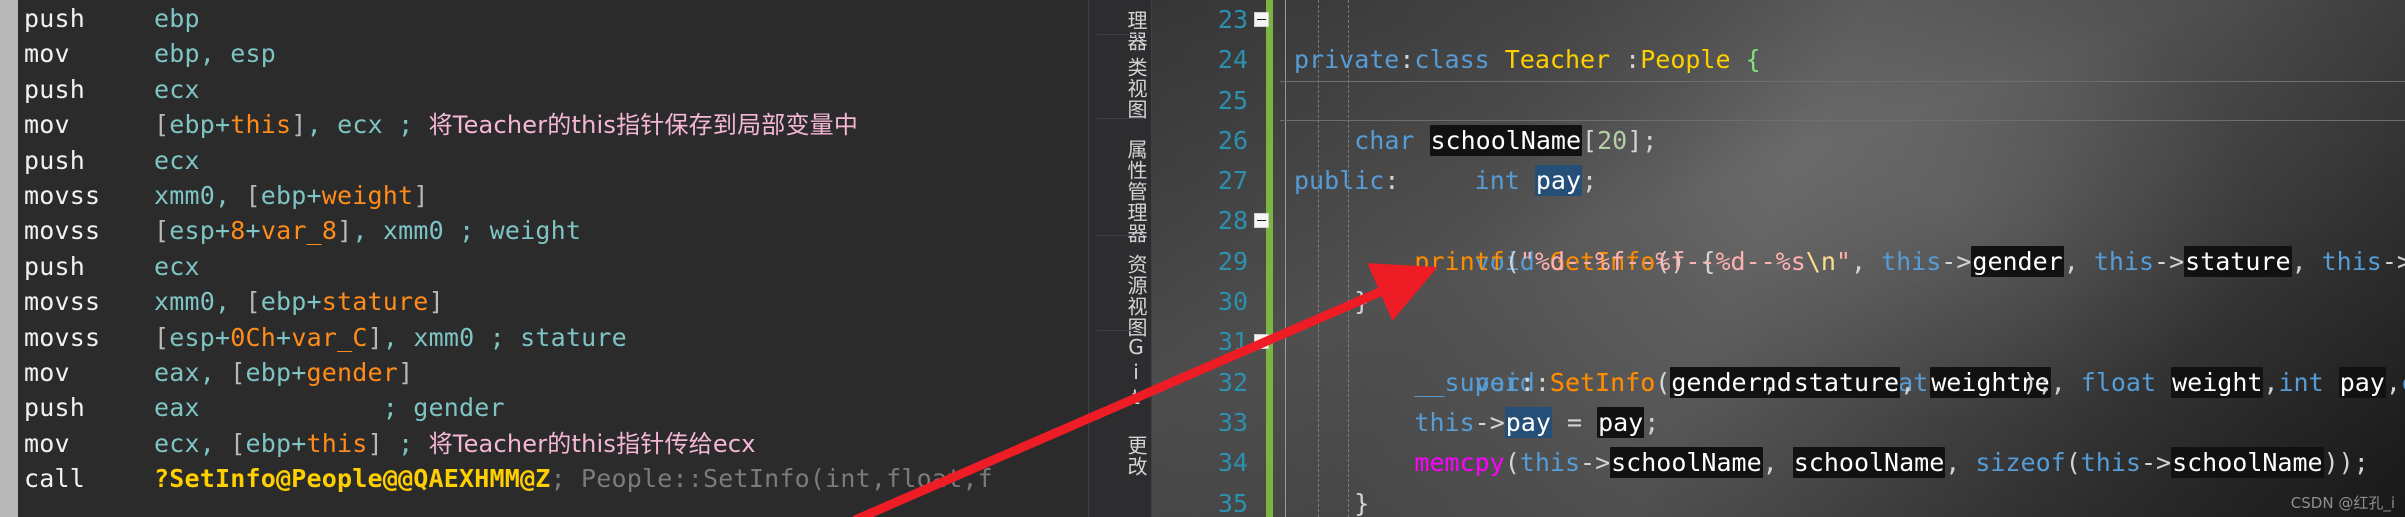 This screenshot has width=2405, height=517. Describe the element at coordinates (1232, 502) in the screenshot. I see `line-number: 35` at that location.